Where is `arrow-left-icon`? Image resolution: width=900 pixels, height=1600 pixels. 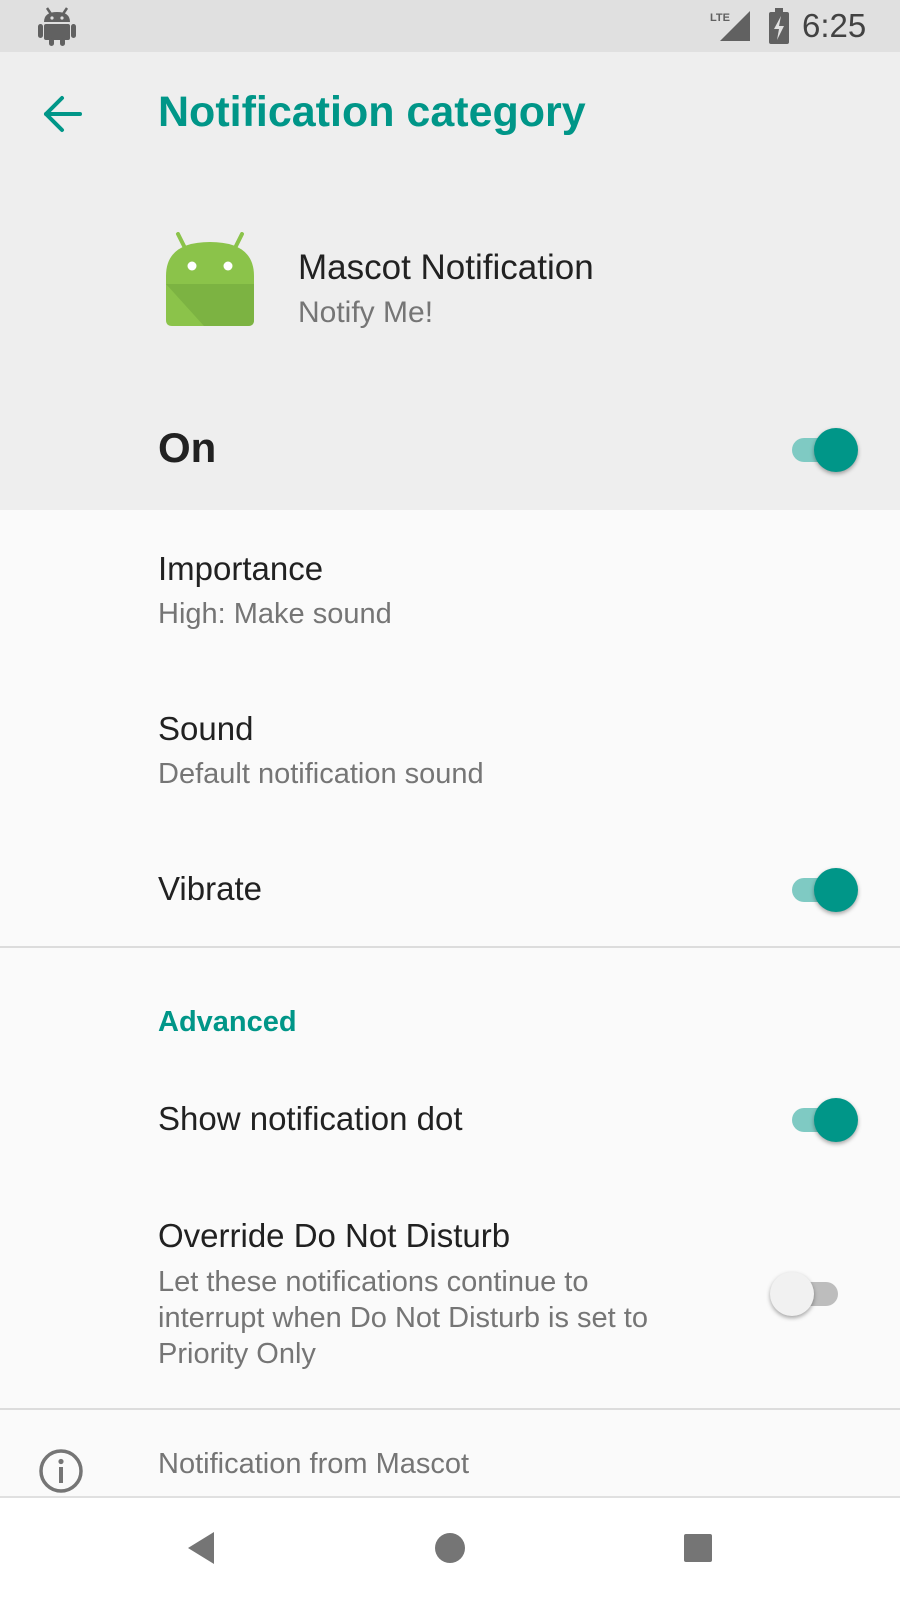
arrow-left-icon is located at coordinates (62, 114).